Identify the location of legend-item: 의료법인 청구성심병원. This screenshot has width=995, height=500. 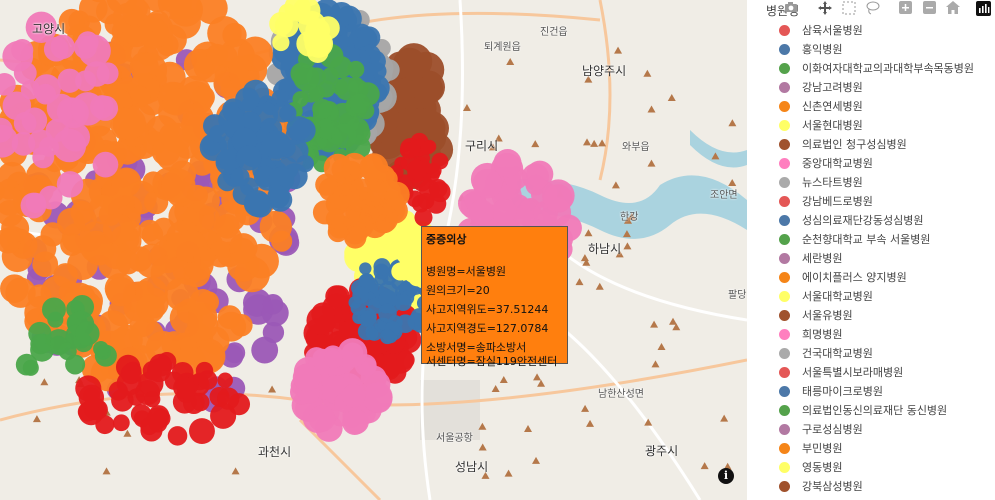
(876, 144).